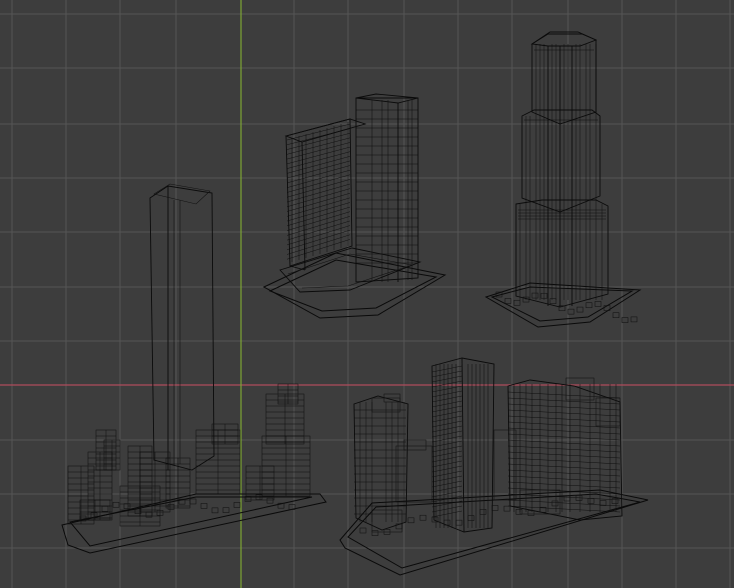  I want to click on model-stepped-supertall, so click(563, 179).